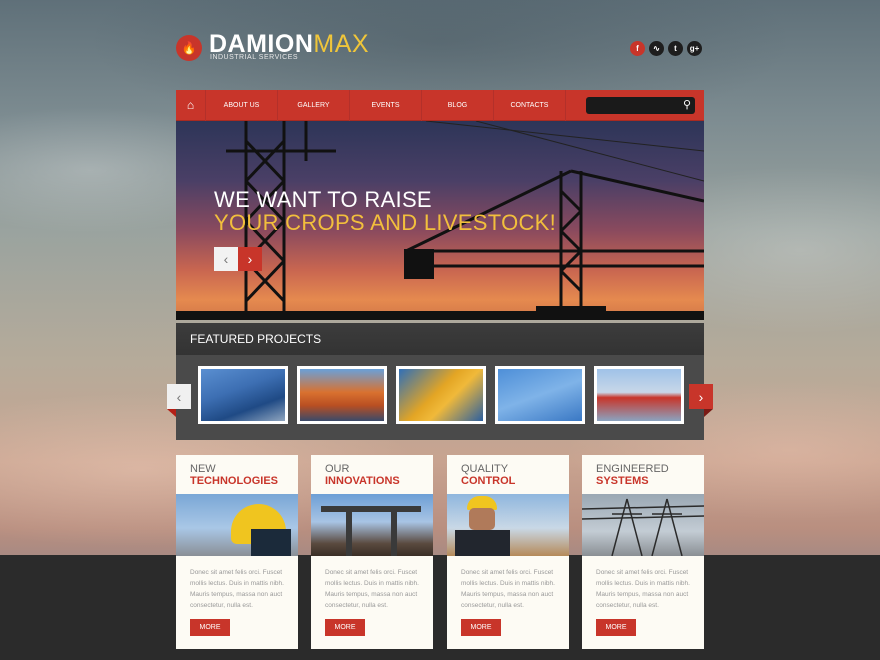 The image size is (880, 660). Describe the element at coordinates (637, 48) in the screenshot. I see `facebook-icon: f` at that location.